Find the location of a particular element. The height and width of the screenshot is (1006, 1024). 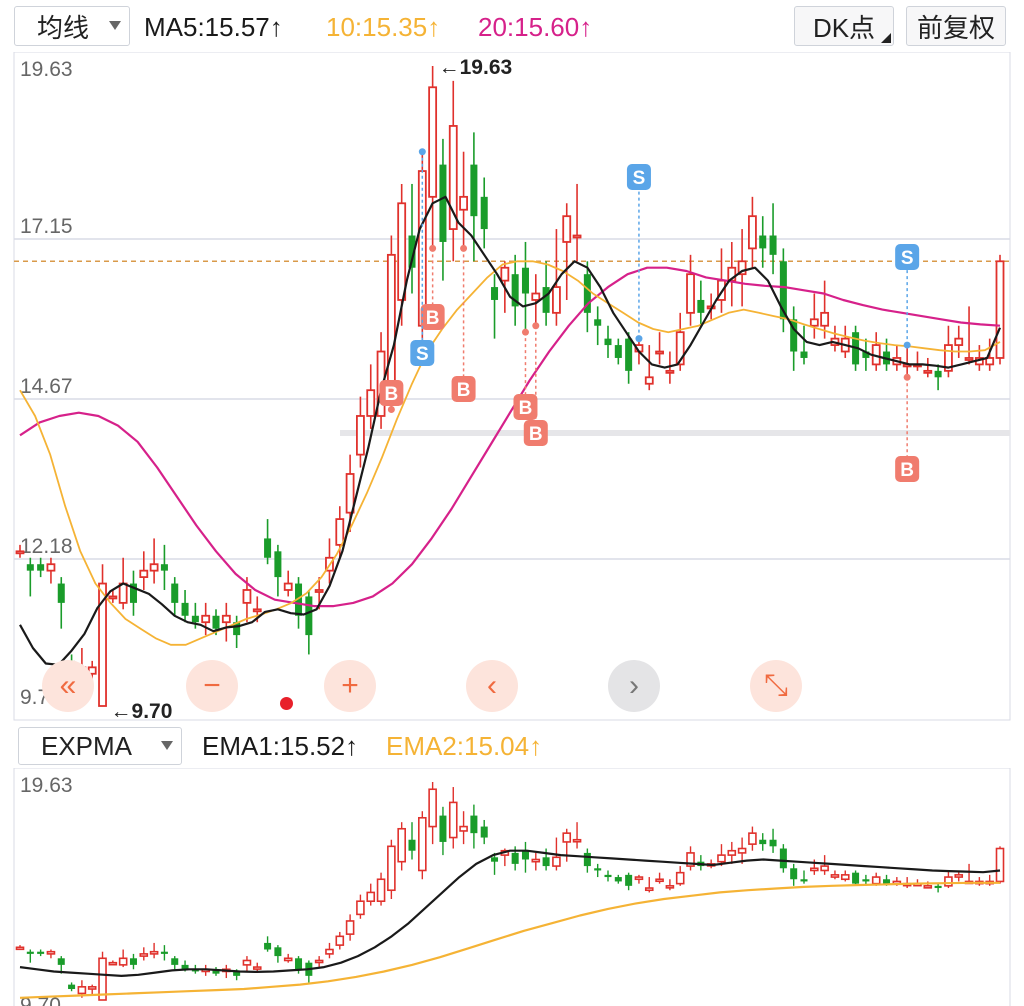

scroll-left-fast-button: « is located at coordinates (68, 686).